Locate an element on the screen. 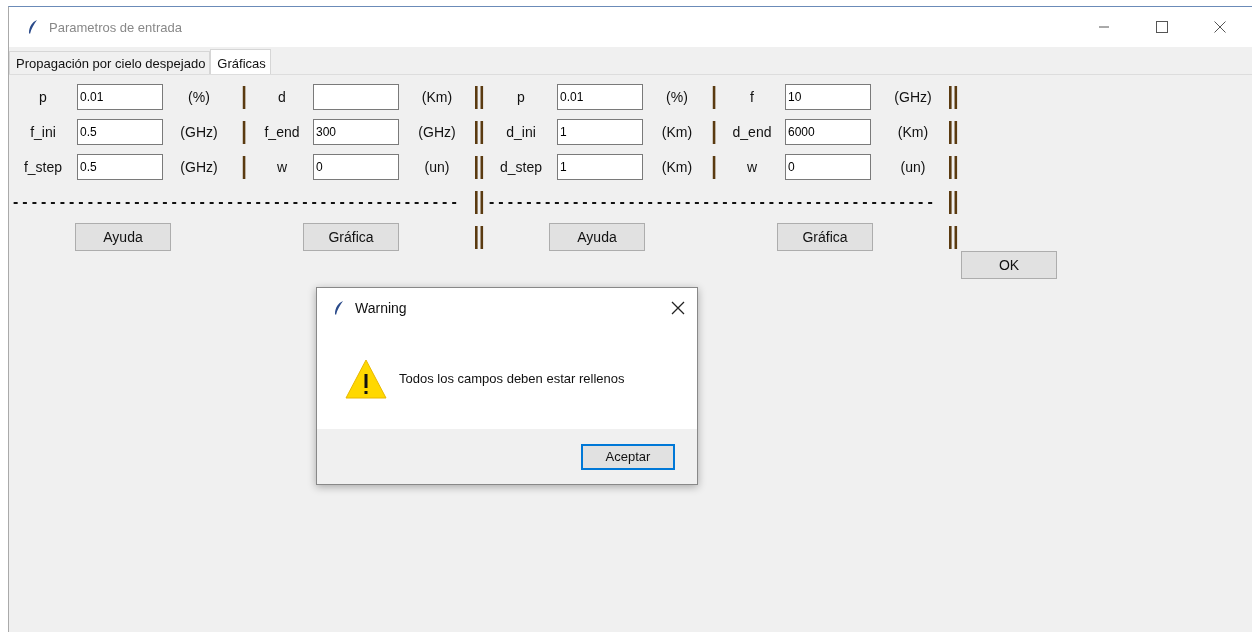 The image size is (1252, 632). dialog-title: Warning is located at coordinates (381, 308).